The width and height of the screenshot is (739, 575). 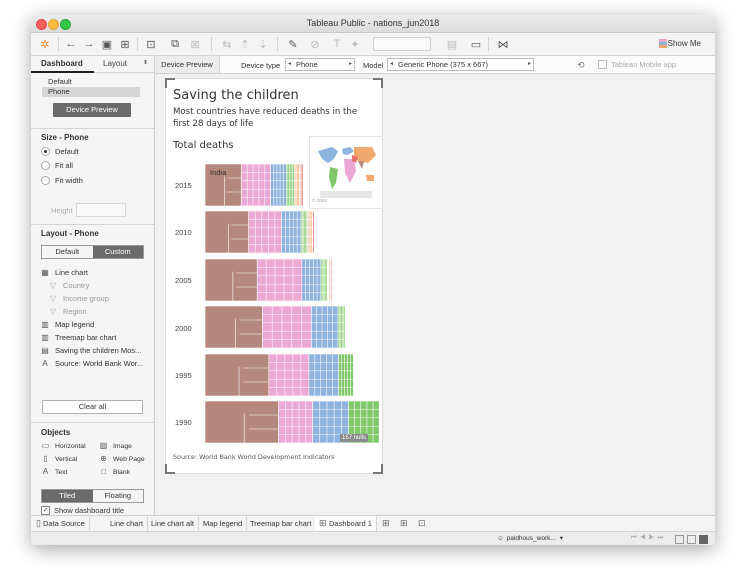 What do you see at coordinates (62, 180) in the screenshot?
I see `size-option-fit-width: Fit width` at bounding box center [62, 180].